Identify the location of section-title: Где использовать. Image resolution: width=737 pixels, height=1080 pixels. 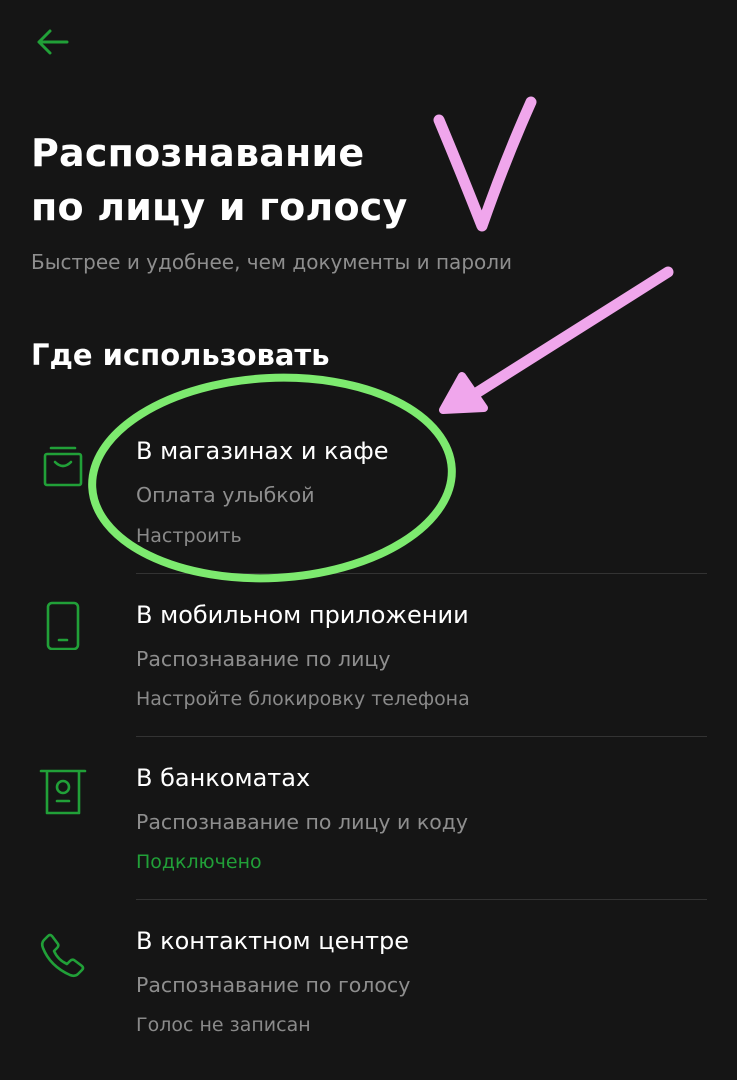
(180, 355).